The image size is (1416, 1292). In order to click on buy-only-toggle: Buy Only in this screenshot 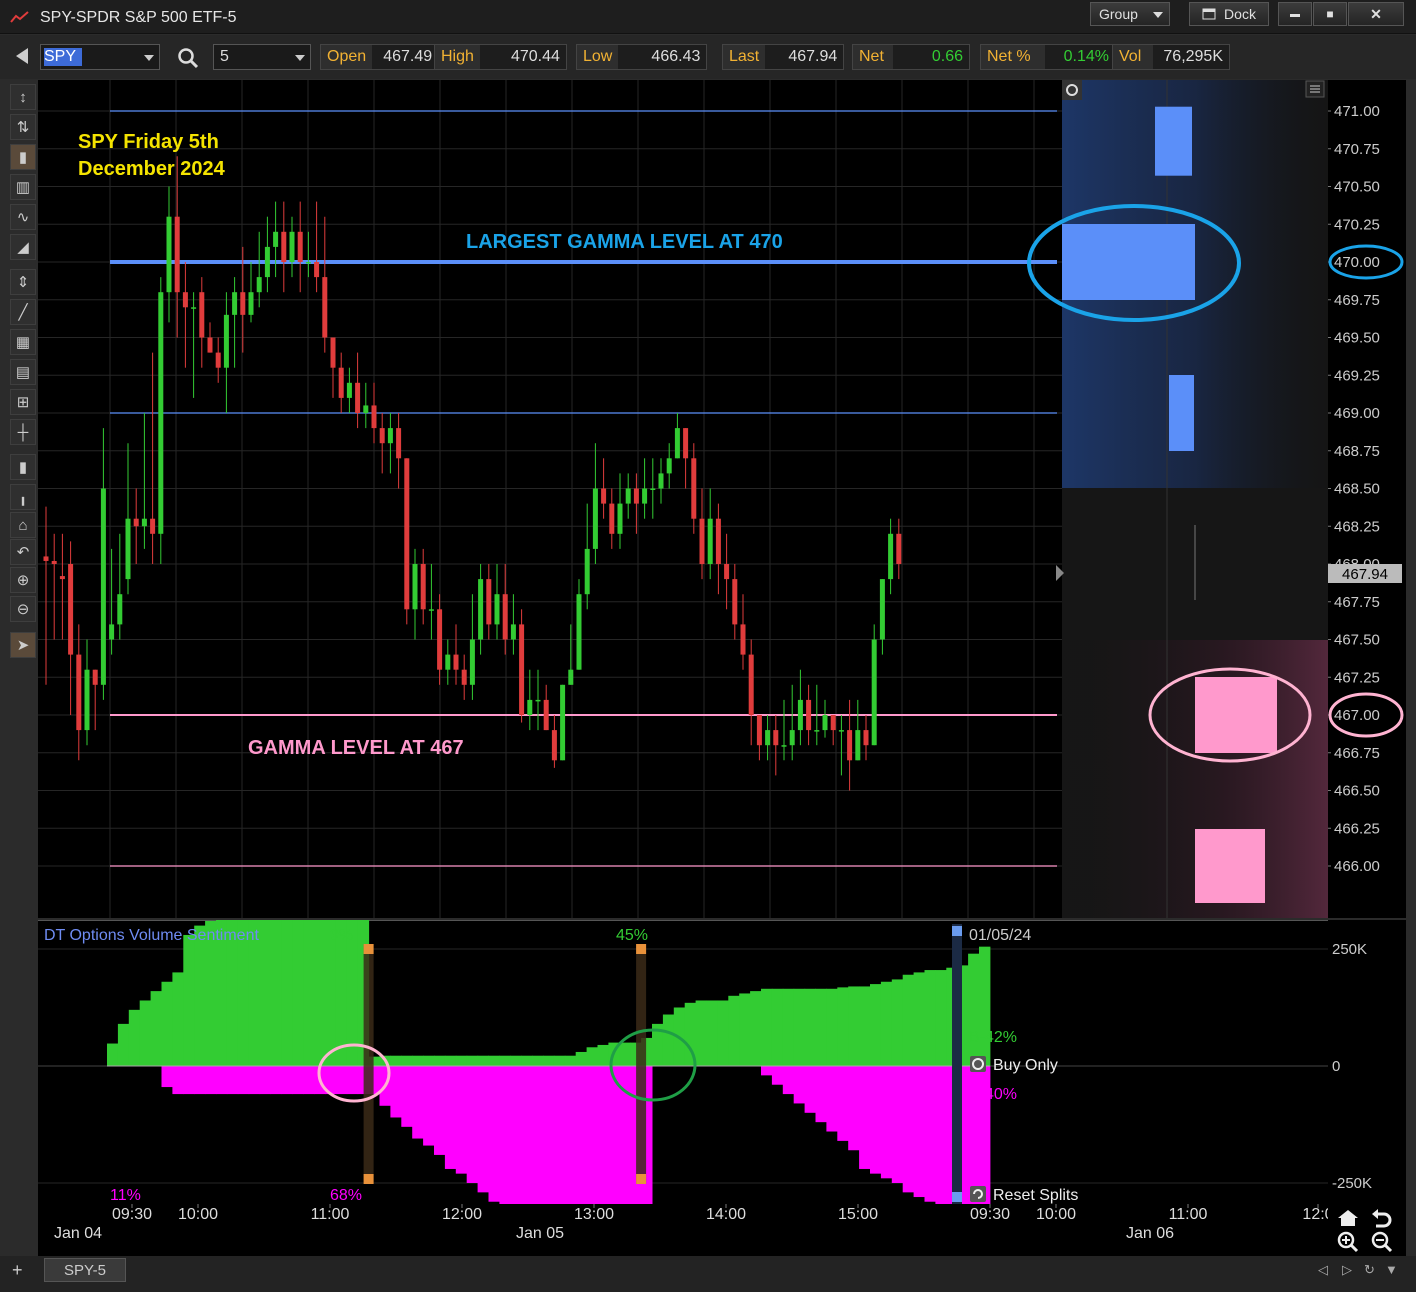, I will do `click(1014, 1065)`.